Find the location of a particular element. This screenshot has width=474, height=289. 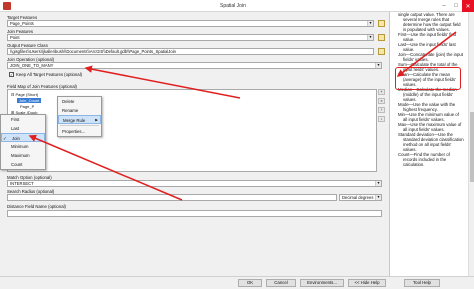

add-icon: + is located at coordinates (381, 92).